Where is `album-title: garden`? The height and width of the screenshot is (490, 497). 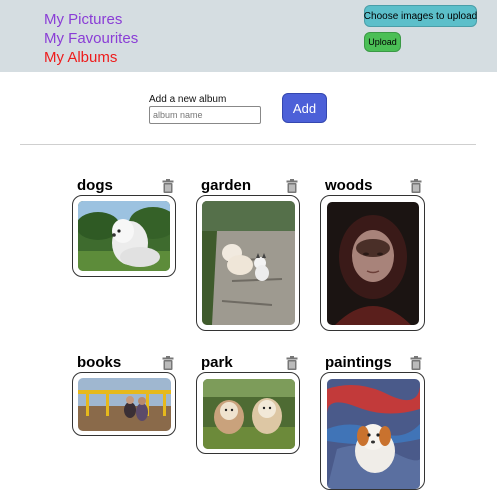 album-title: garden is located at coordinates (226, 185).